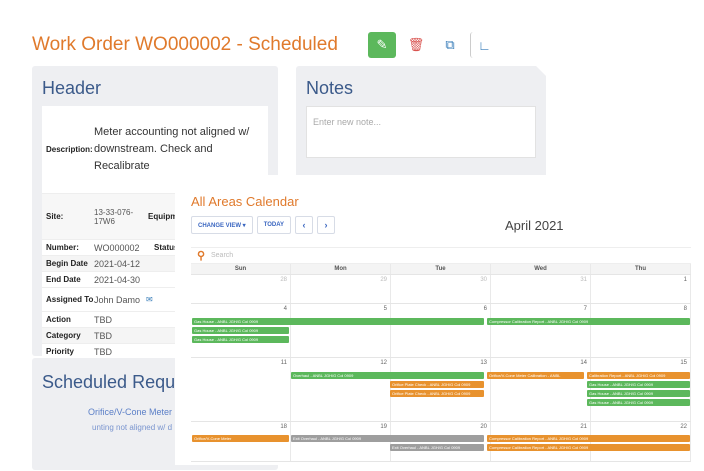 The width and height of the screenshot is (704, 471). Describe the element at coordinates (72, 88) in the screenshot. I see `header-title: Header` at that location.